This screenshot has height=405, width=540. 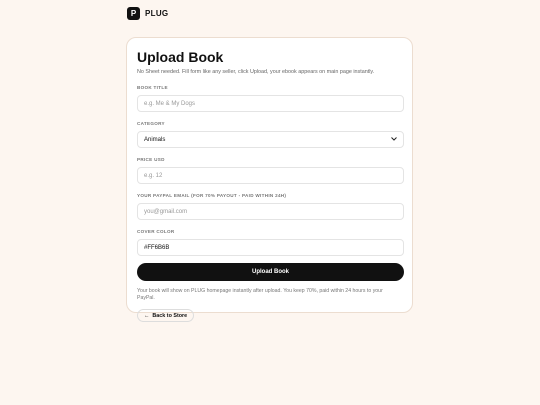 What do you see at coordinates (133, 13) in the screenshot?
I see `brand-logo: P` at bounding box center [133, 13].